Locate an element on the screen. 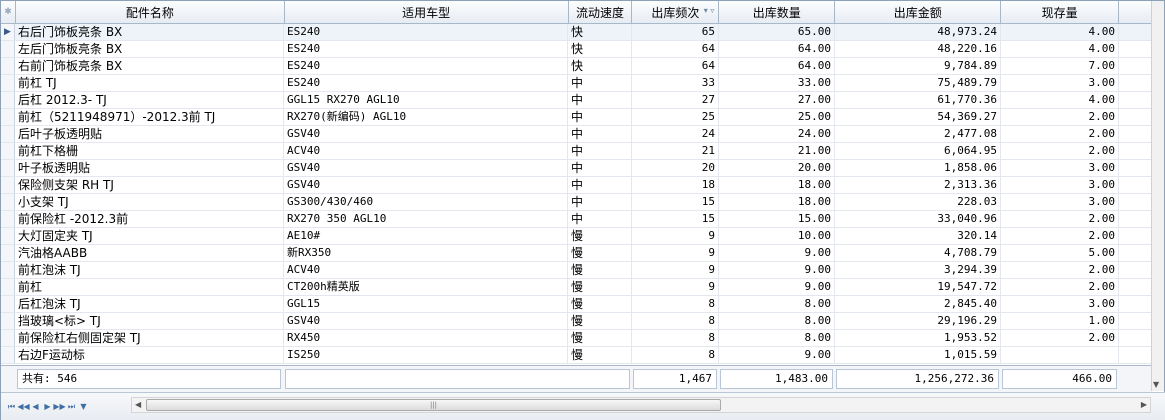 This screenshot has width=1165, height=420. cell-car: GGL15 RX270 AGL10 is located at coordinates (426, 100).